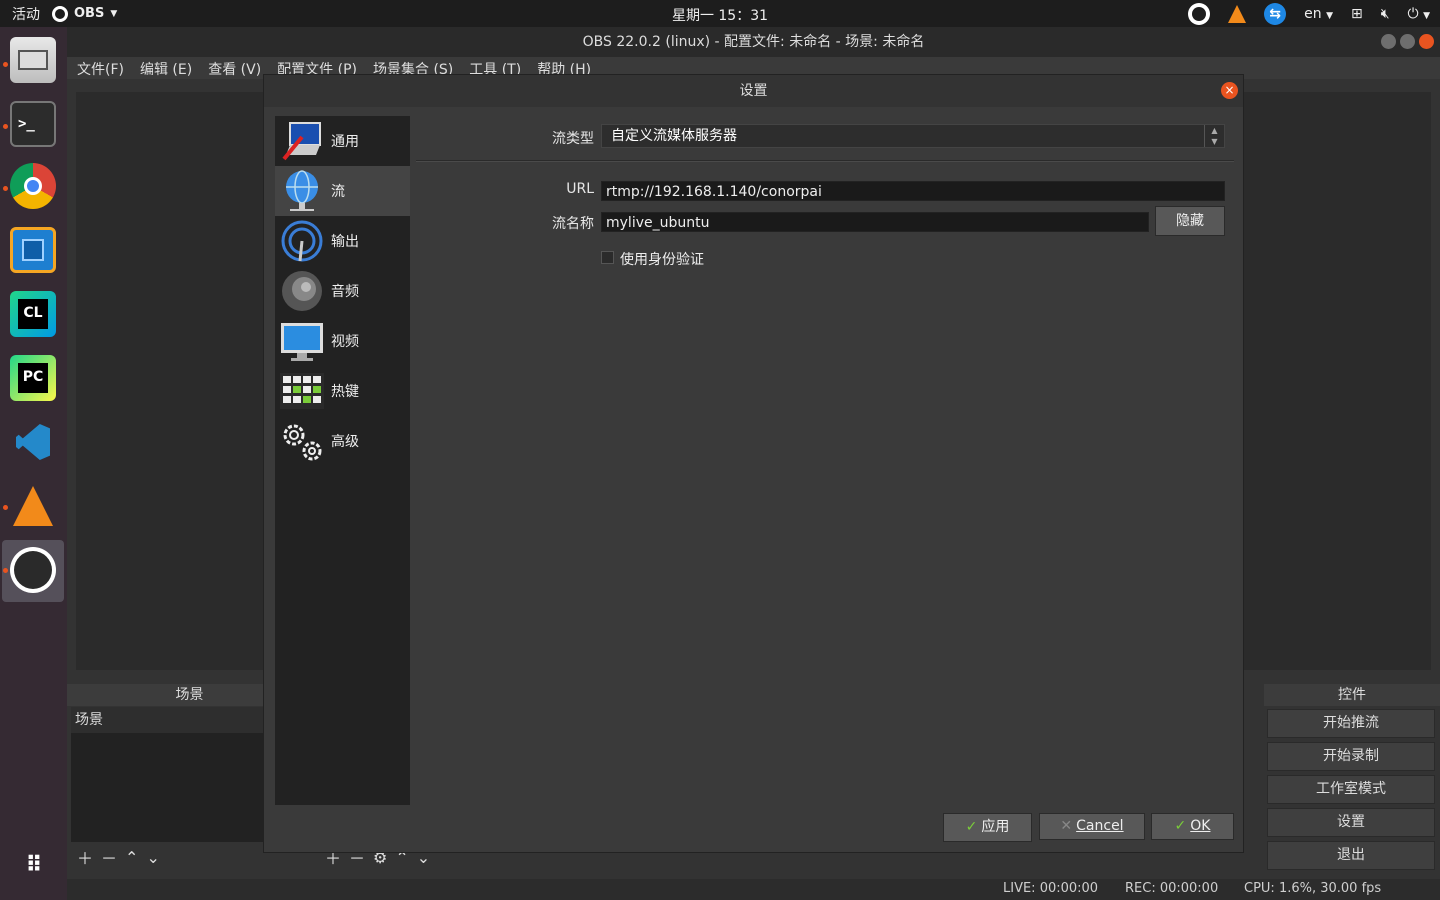  Describe the element at coordinates (1192, 826) in the screenshot. I see `ok-button: ✓ OK` at that location.